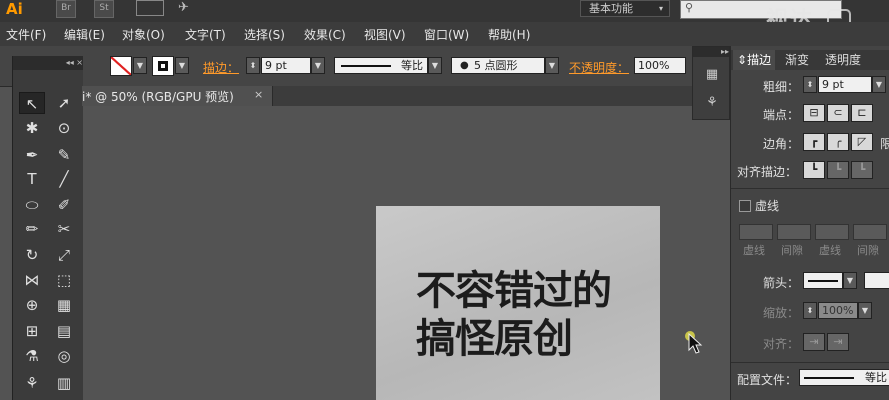 This screenshot has width=889, height=400. Describe the element at coordinates (862, 113) in the screenshot. I see `projecting-cap-button: ⊏` at that location.